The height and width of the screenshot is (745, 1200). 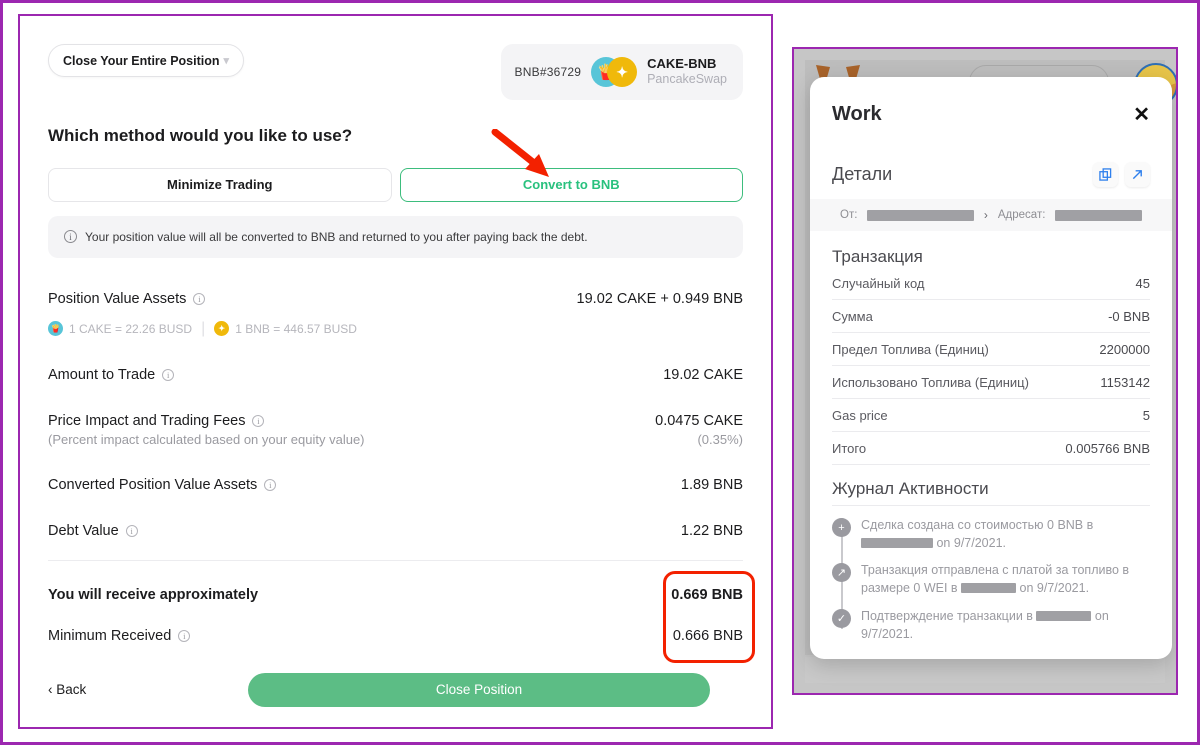 I want to click on back-link: ‹ Back, so click(x=148, y=689).